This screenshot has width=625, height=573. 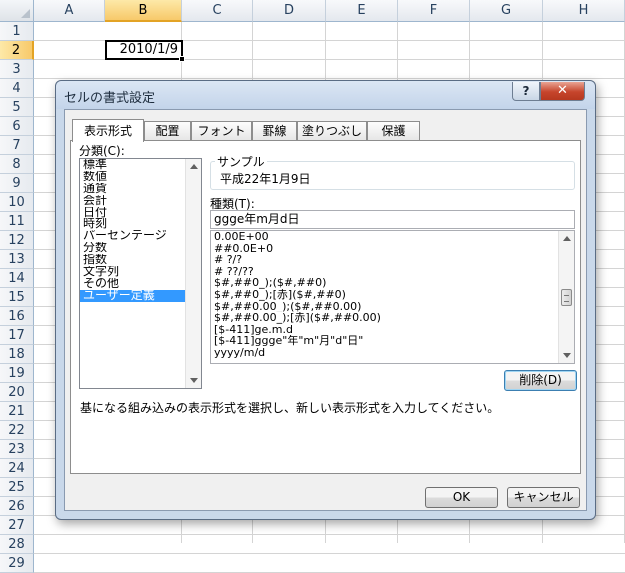 What do you see at coordinates (17, 259) in the screenshot?
I see `row-header-13: 13` at bounding box center [17, 259].